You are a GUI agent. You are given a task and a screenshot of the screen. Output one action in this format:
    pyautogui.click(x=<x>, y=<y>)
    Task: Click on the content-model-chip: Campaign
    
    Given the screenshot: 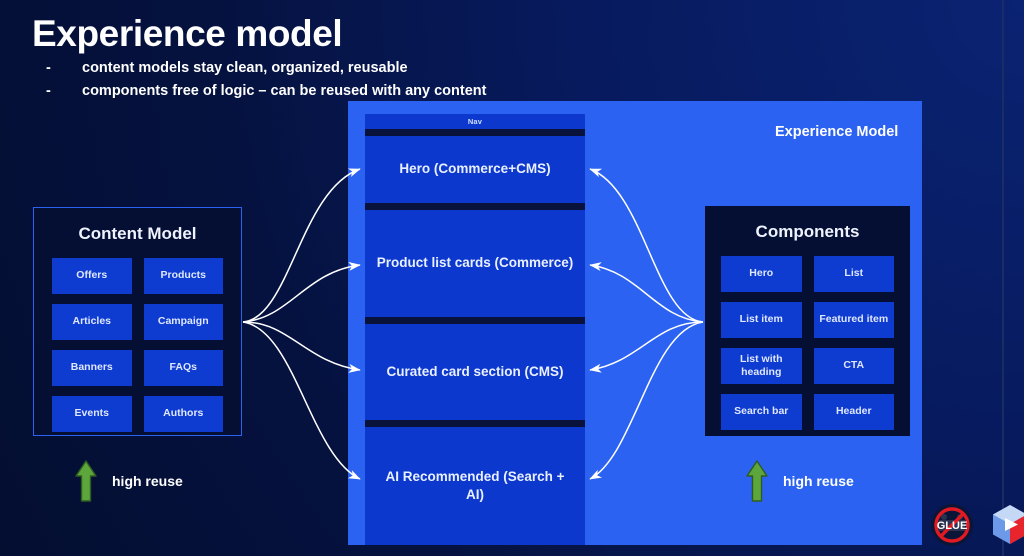 What is the action you would take?
    pyautogui.click(x=183, y=322)
    